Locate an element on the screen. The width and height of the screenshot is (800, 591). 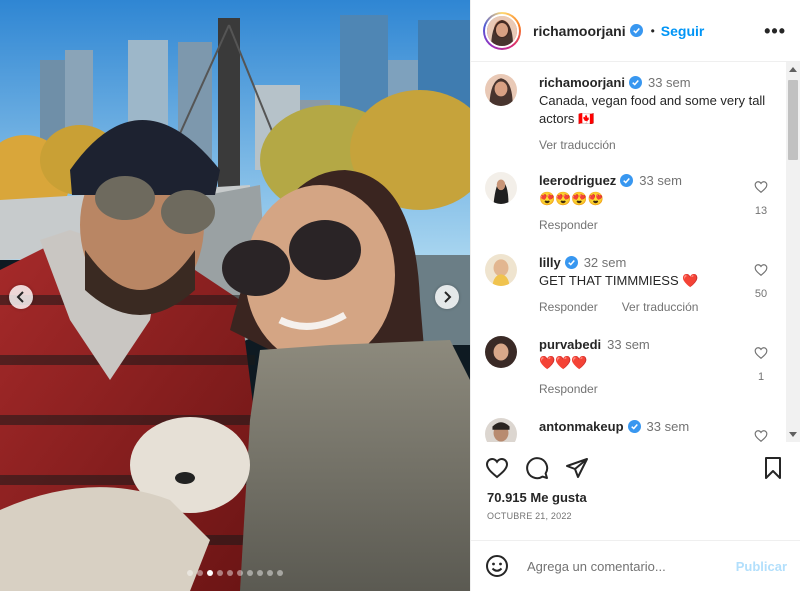
follow-button: Seguir is located at coordinates (683, 31).